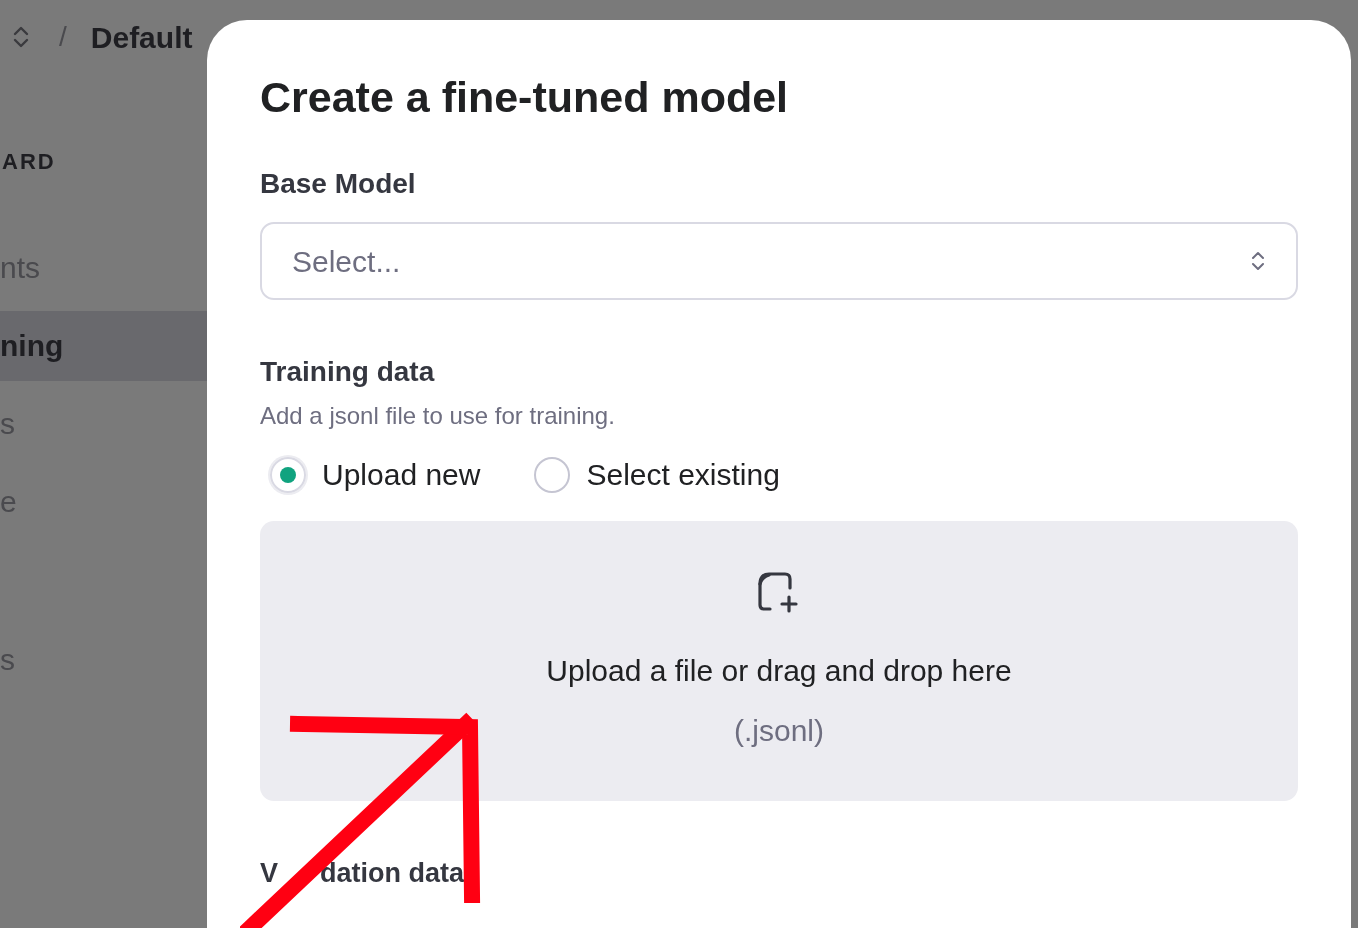 Image resolution: width=1358 pixels, height=928 pixels. Describe the element at coordinates (338, 184) in the screenshot. I see `field-label: Base Model` at that location.